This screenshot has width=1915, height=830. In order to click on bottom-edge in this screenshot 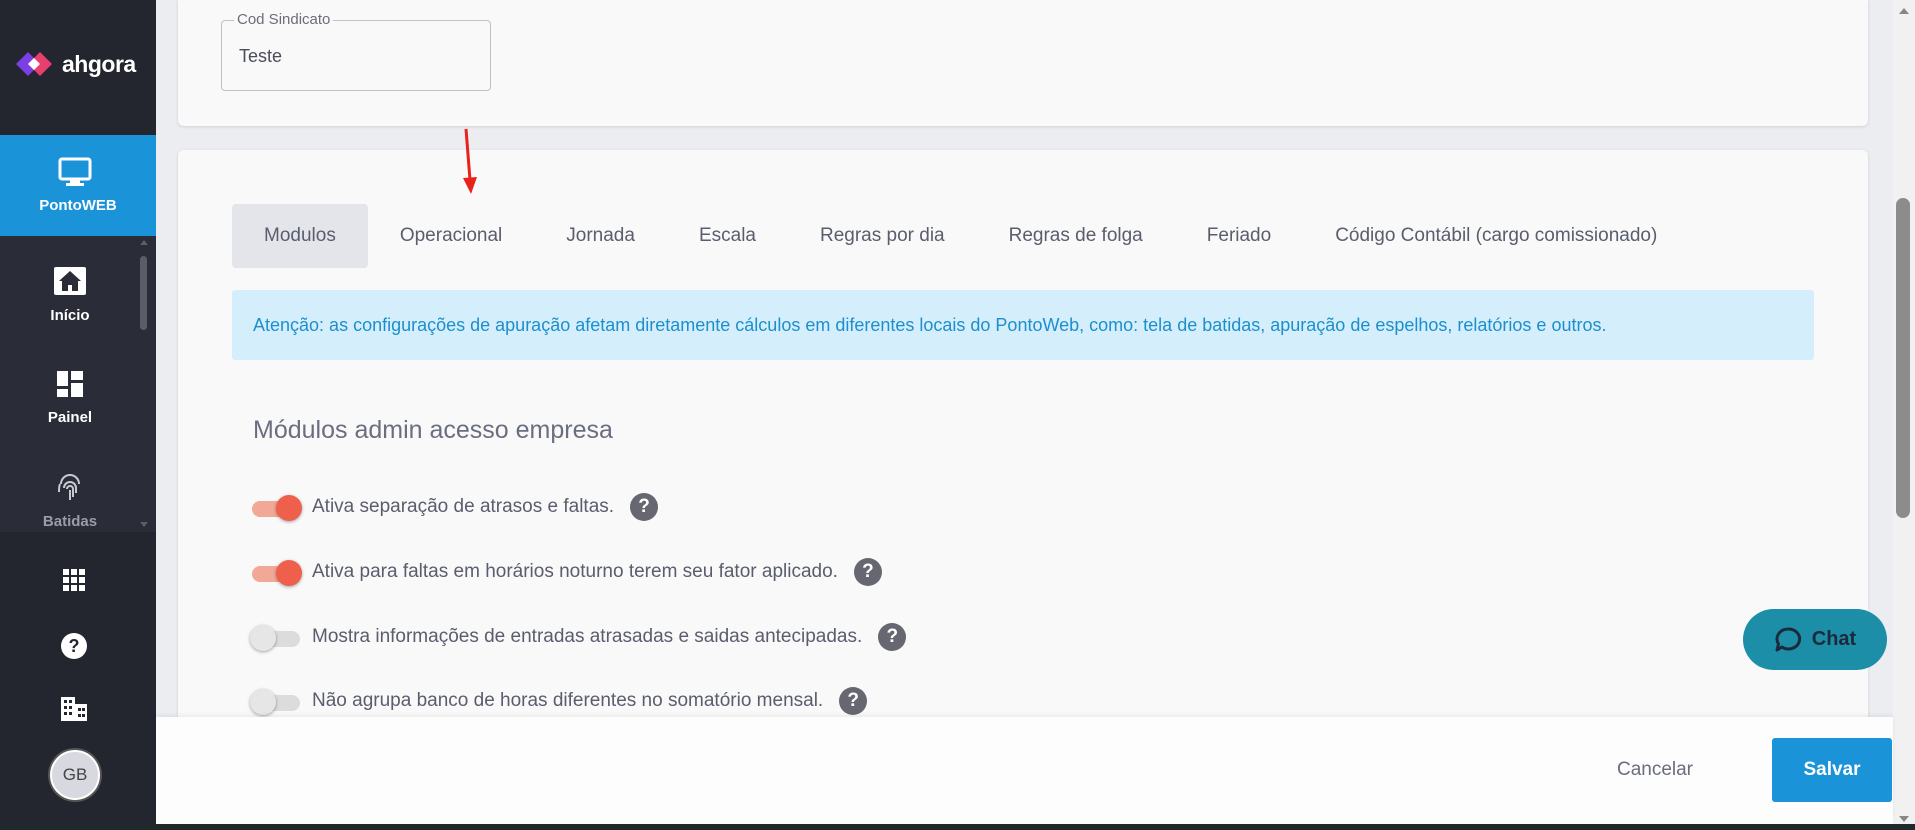, I will do `click(957, 827)`.